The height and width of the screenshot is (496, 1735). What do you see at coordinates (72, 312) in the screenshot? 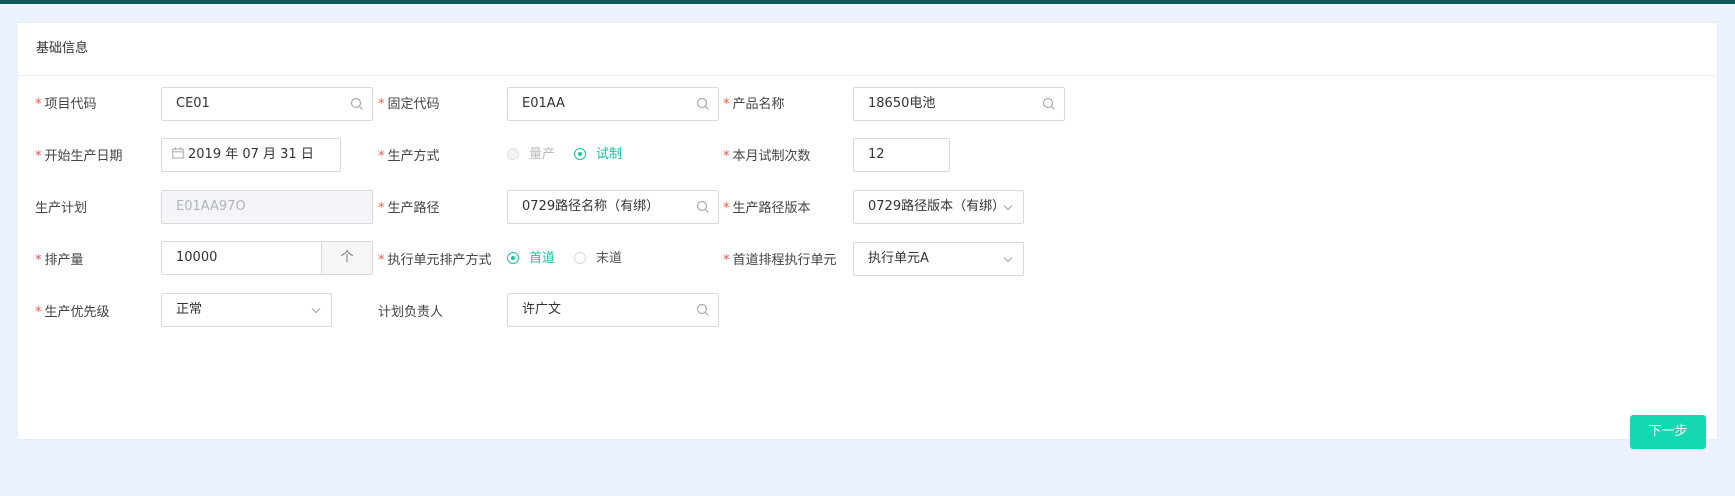
I see `priority-label: * 生产优先级` at bounding box center [72, 312].